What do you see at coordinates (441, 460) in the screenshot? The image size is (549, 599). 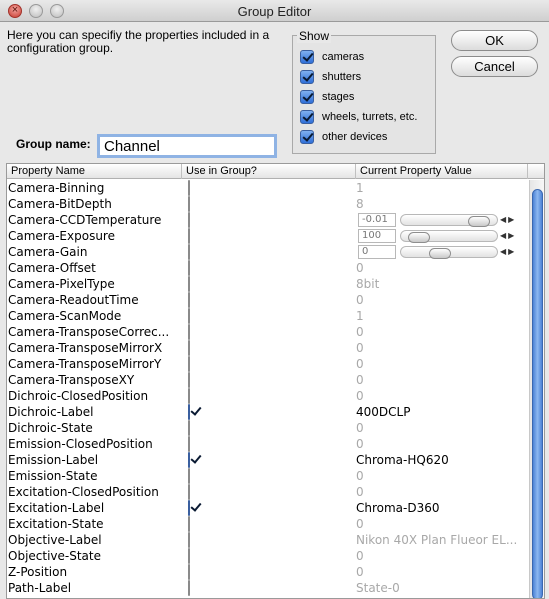 I see `property-value-cell: Chroma-HQ620` at bounding box center [441, 460].